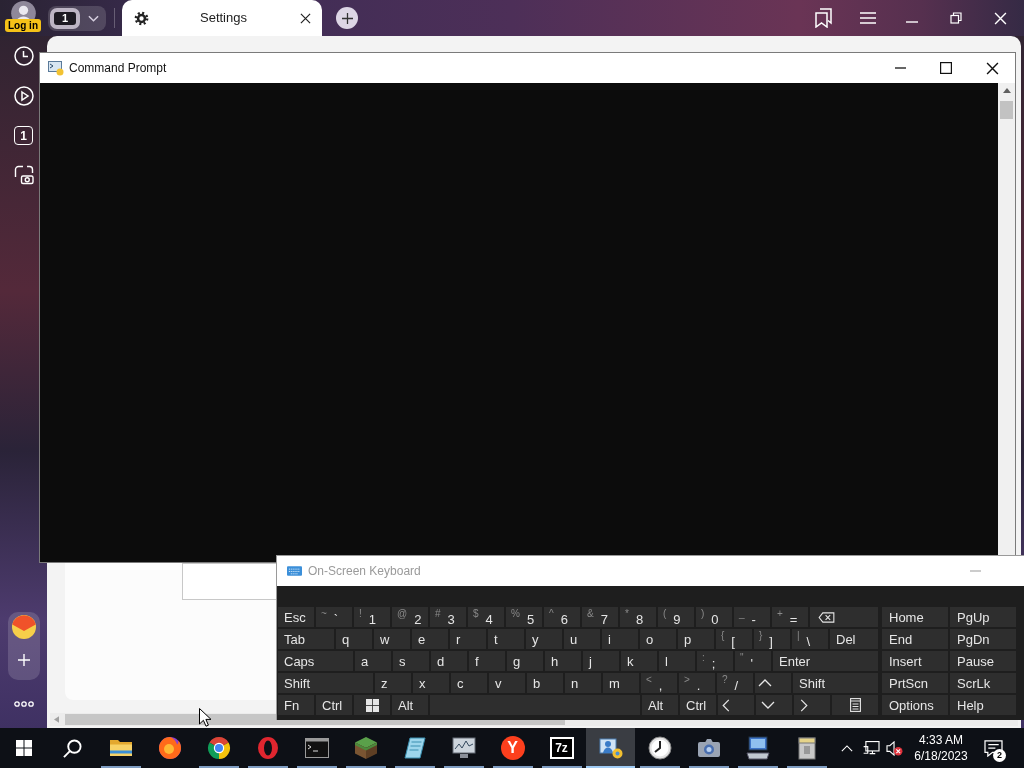 Image resolution: width=1024 pixels, height=768 pixels. What do you see at coordinates (752, 617) in the screenshot?
I see `keyboard-key: _ -` at bounding box center [752, 617].